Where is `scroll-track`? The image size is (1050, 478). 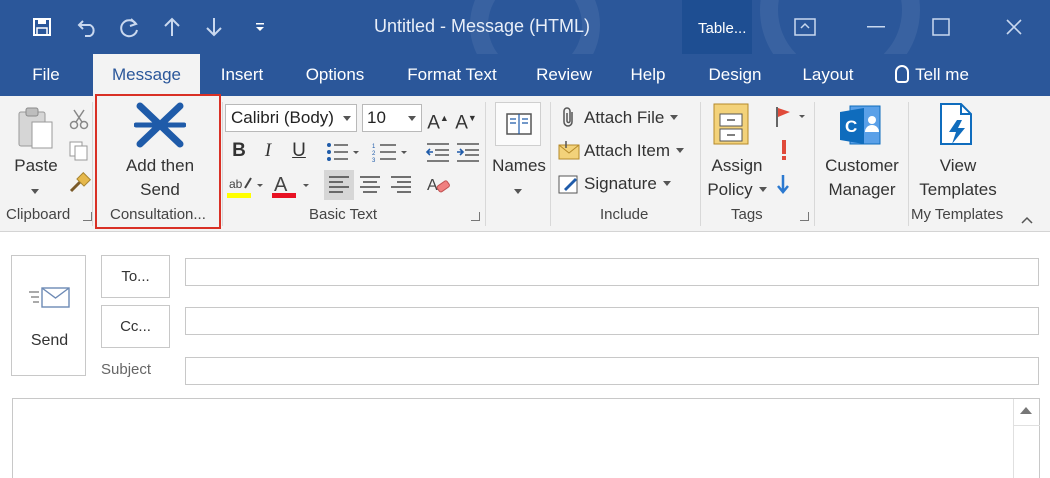
scroll-track is located at coordinates (1027, 451).